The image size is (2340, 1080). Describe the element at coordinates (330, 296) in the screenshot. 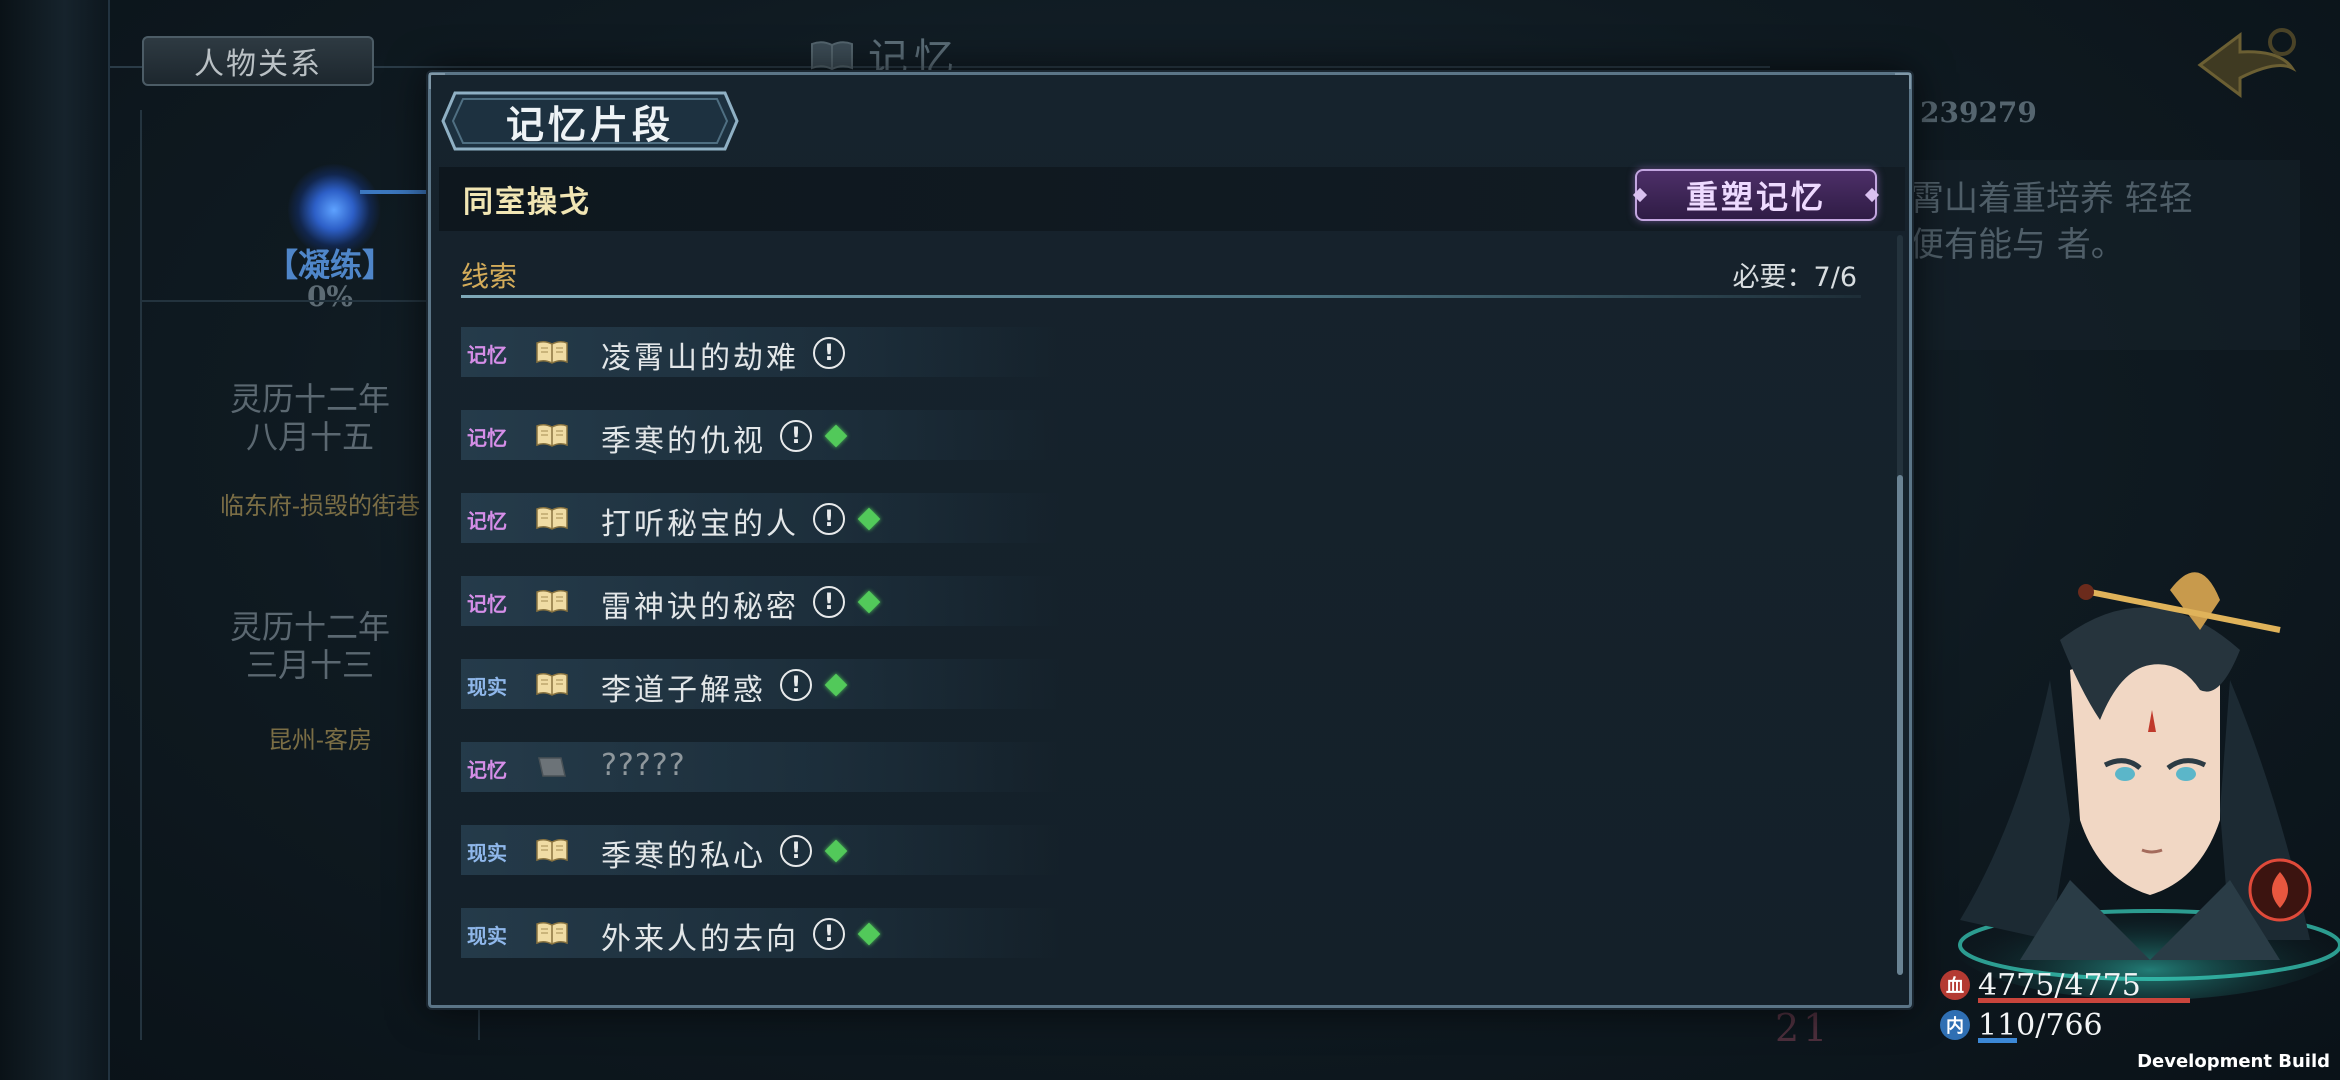

I see `refine-percent: 0%` at that location.